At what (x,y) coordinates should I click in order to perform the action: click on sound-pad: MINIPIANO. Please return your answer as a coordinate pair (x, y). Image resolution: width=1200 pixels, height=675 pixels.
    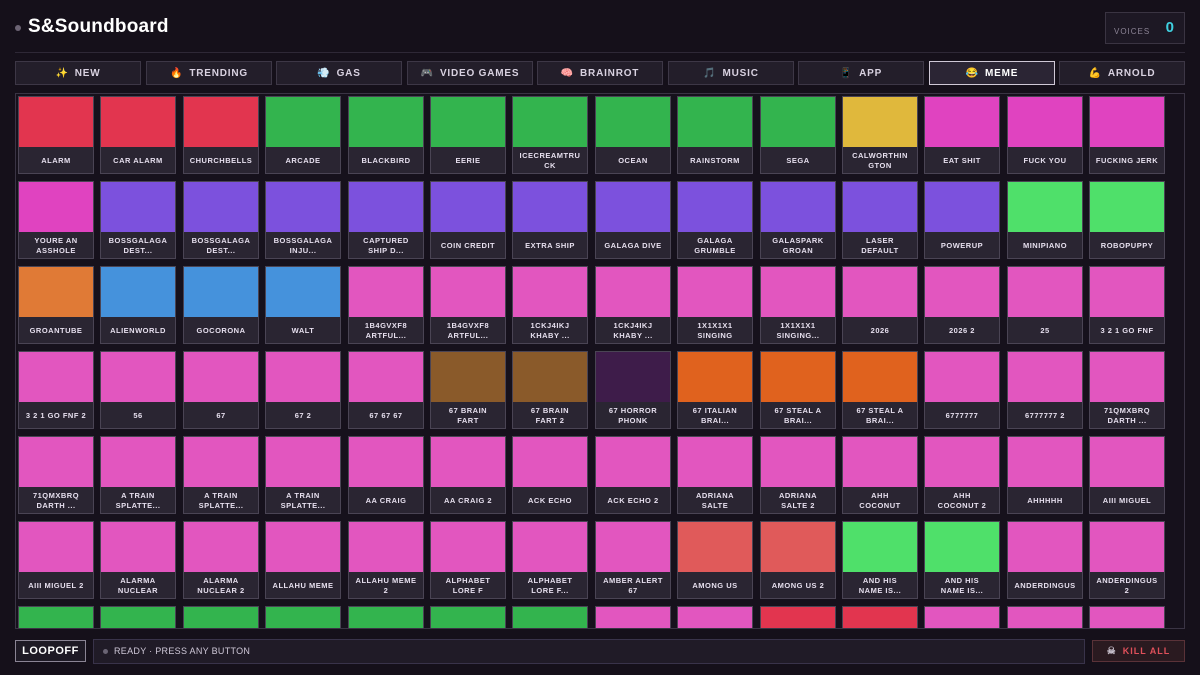
    Looking at the image, I should click on (1045, 220).